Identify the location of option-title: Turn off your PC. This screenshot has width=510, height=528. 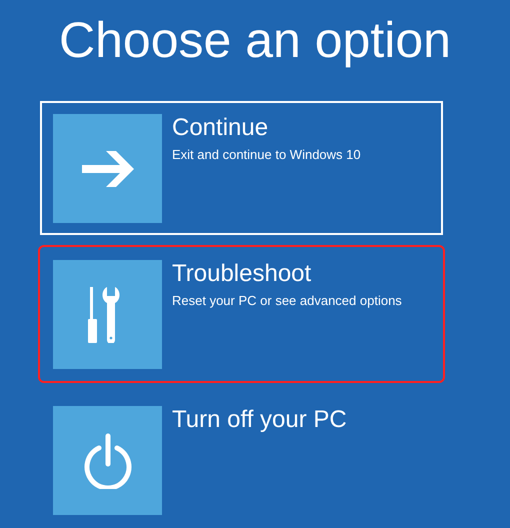
(259, 420).